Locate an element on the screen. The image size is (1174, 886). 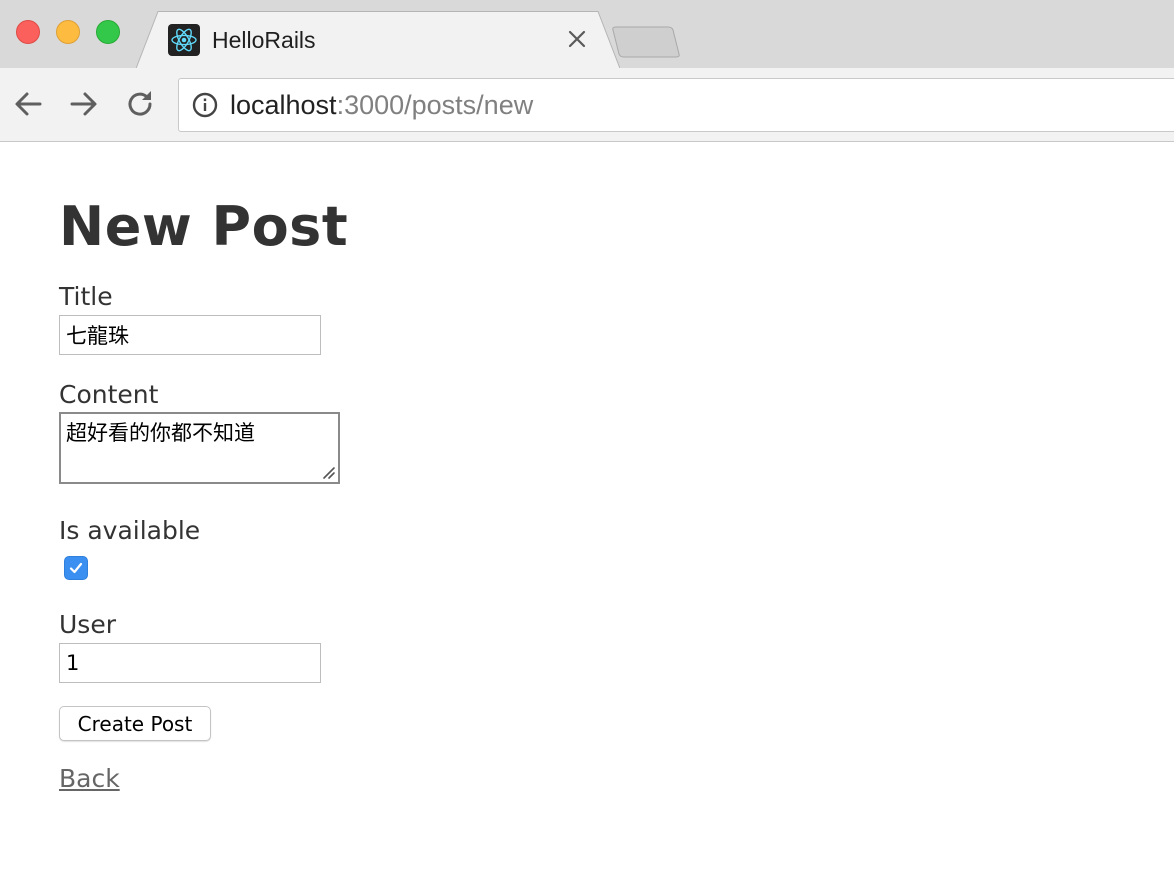
minimize-window-button is located at coordinates (68, 32).